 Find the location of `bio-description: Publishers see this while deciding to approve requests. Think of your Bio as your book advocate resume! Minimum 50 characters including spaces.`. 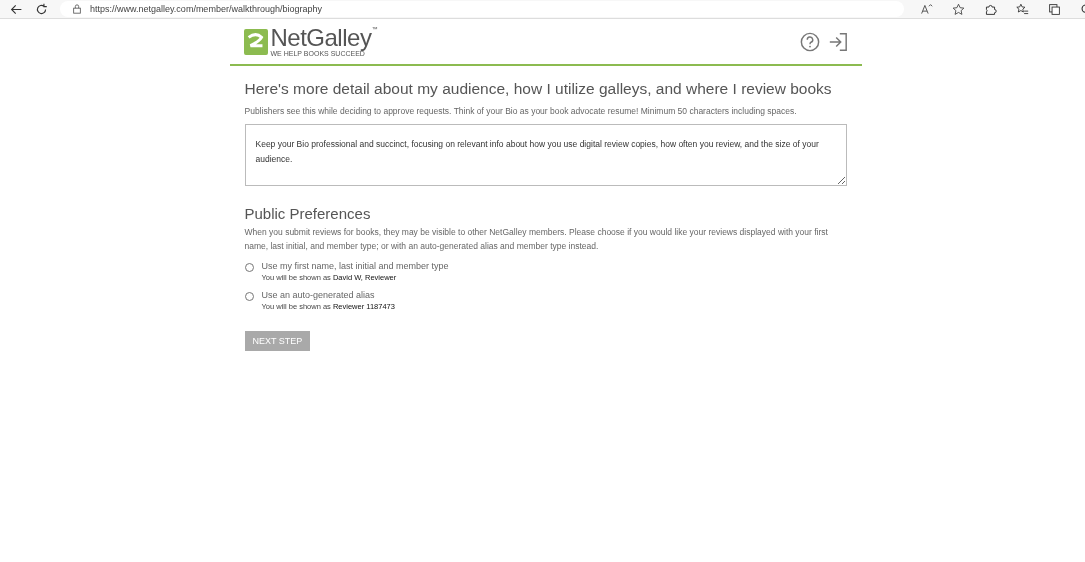

bio-description: Publishers see this while deciding to approve requests. Think of your Bio as your book advocate resume! Minimum 50 characters including spaces. is located at coordinates (521, 111).